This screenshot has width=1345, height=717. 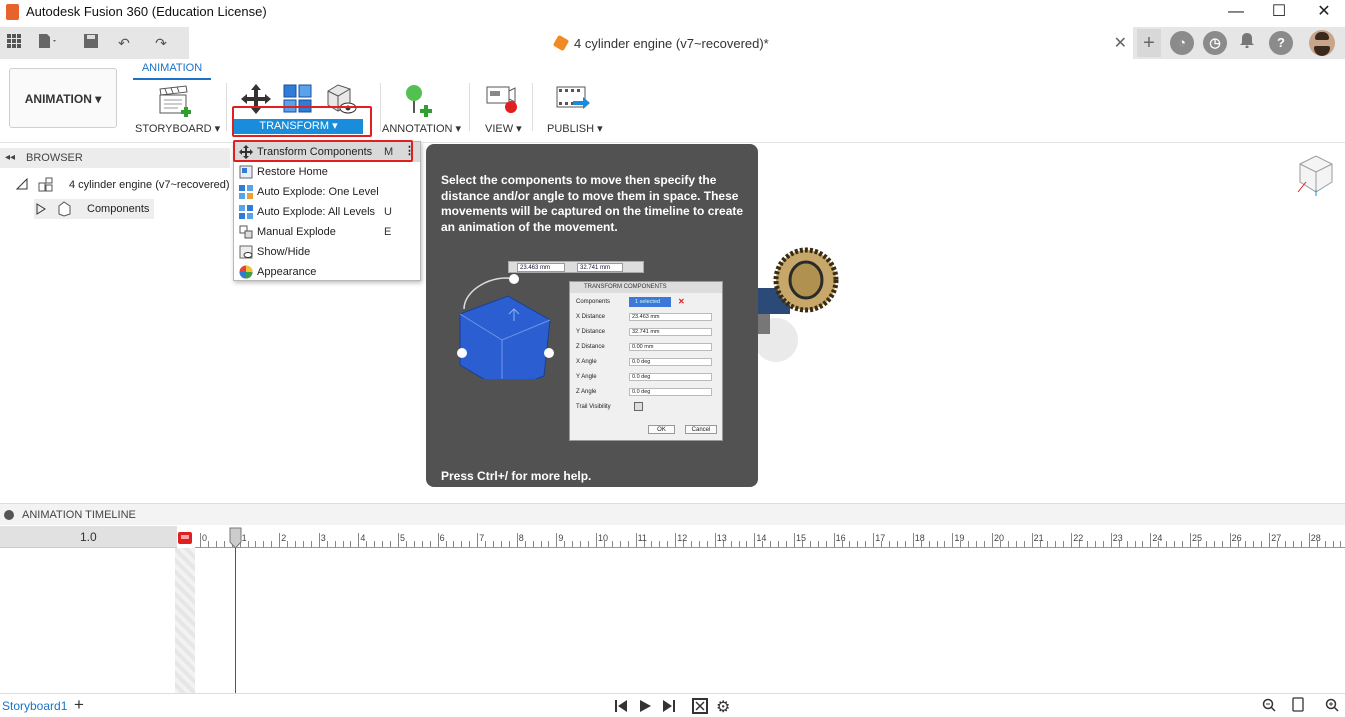 What do you see at coordinates (48, 43) in the screenshot?
I see `file-menu-icon` at bounding box center [48, 43].